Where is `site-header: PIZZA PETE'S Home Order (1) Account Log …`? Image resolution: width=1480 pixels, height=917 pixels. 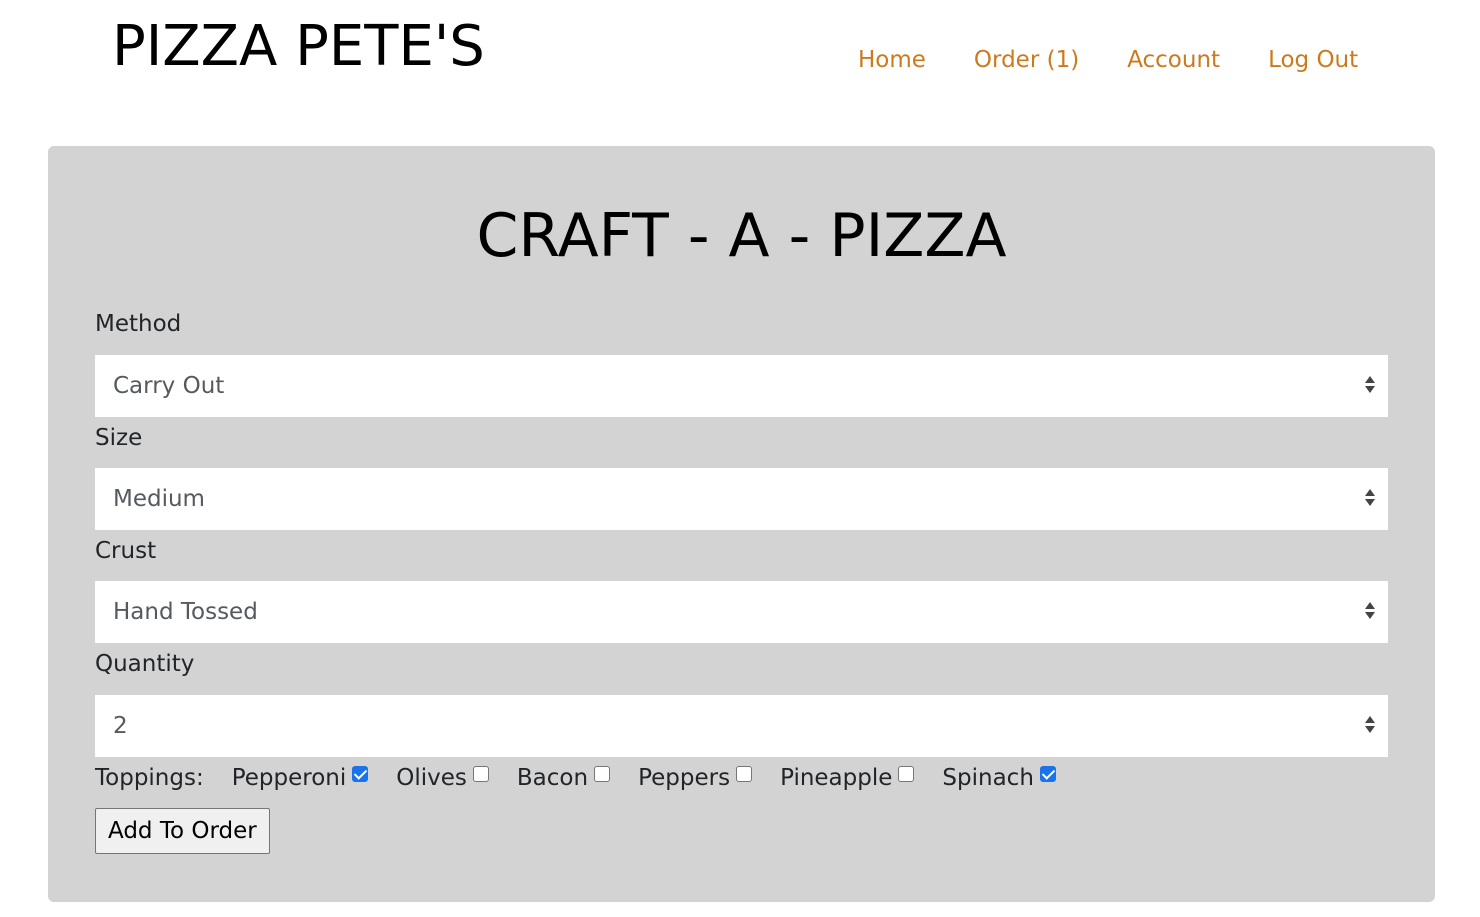 site-header: PIZZA PETE'S Home Order (1) Account Log … is located at coordinates (740, 55).